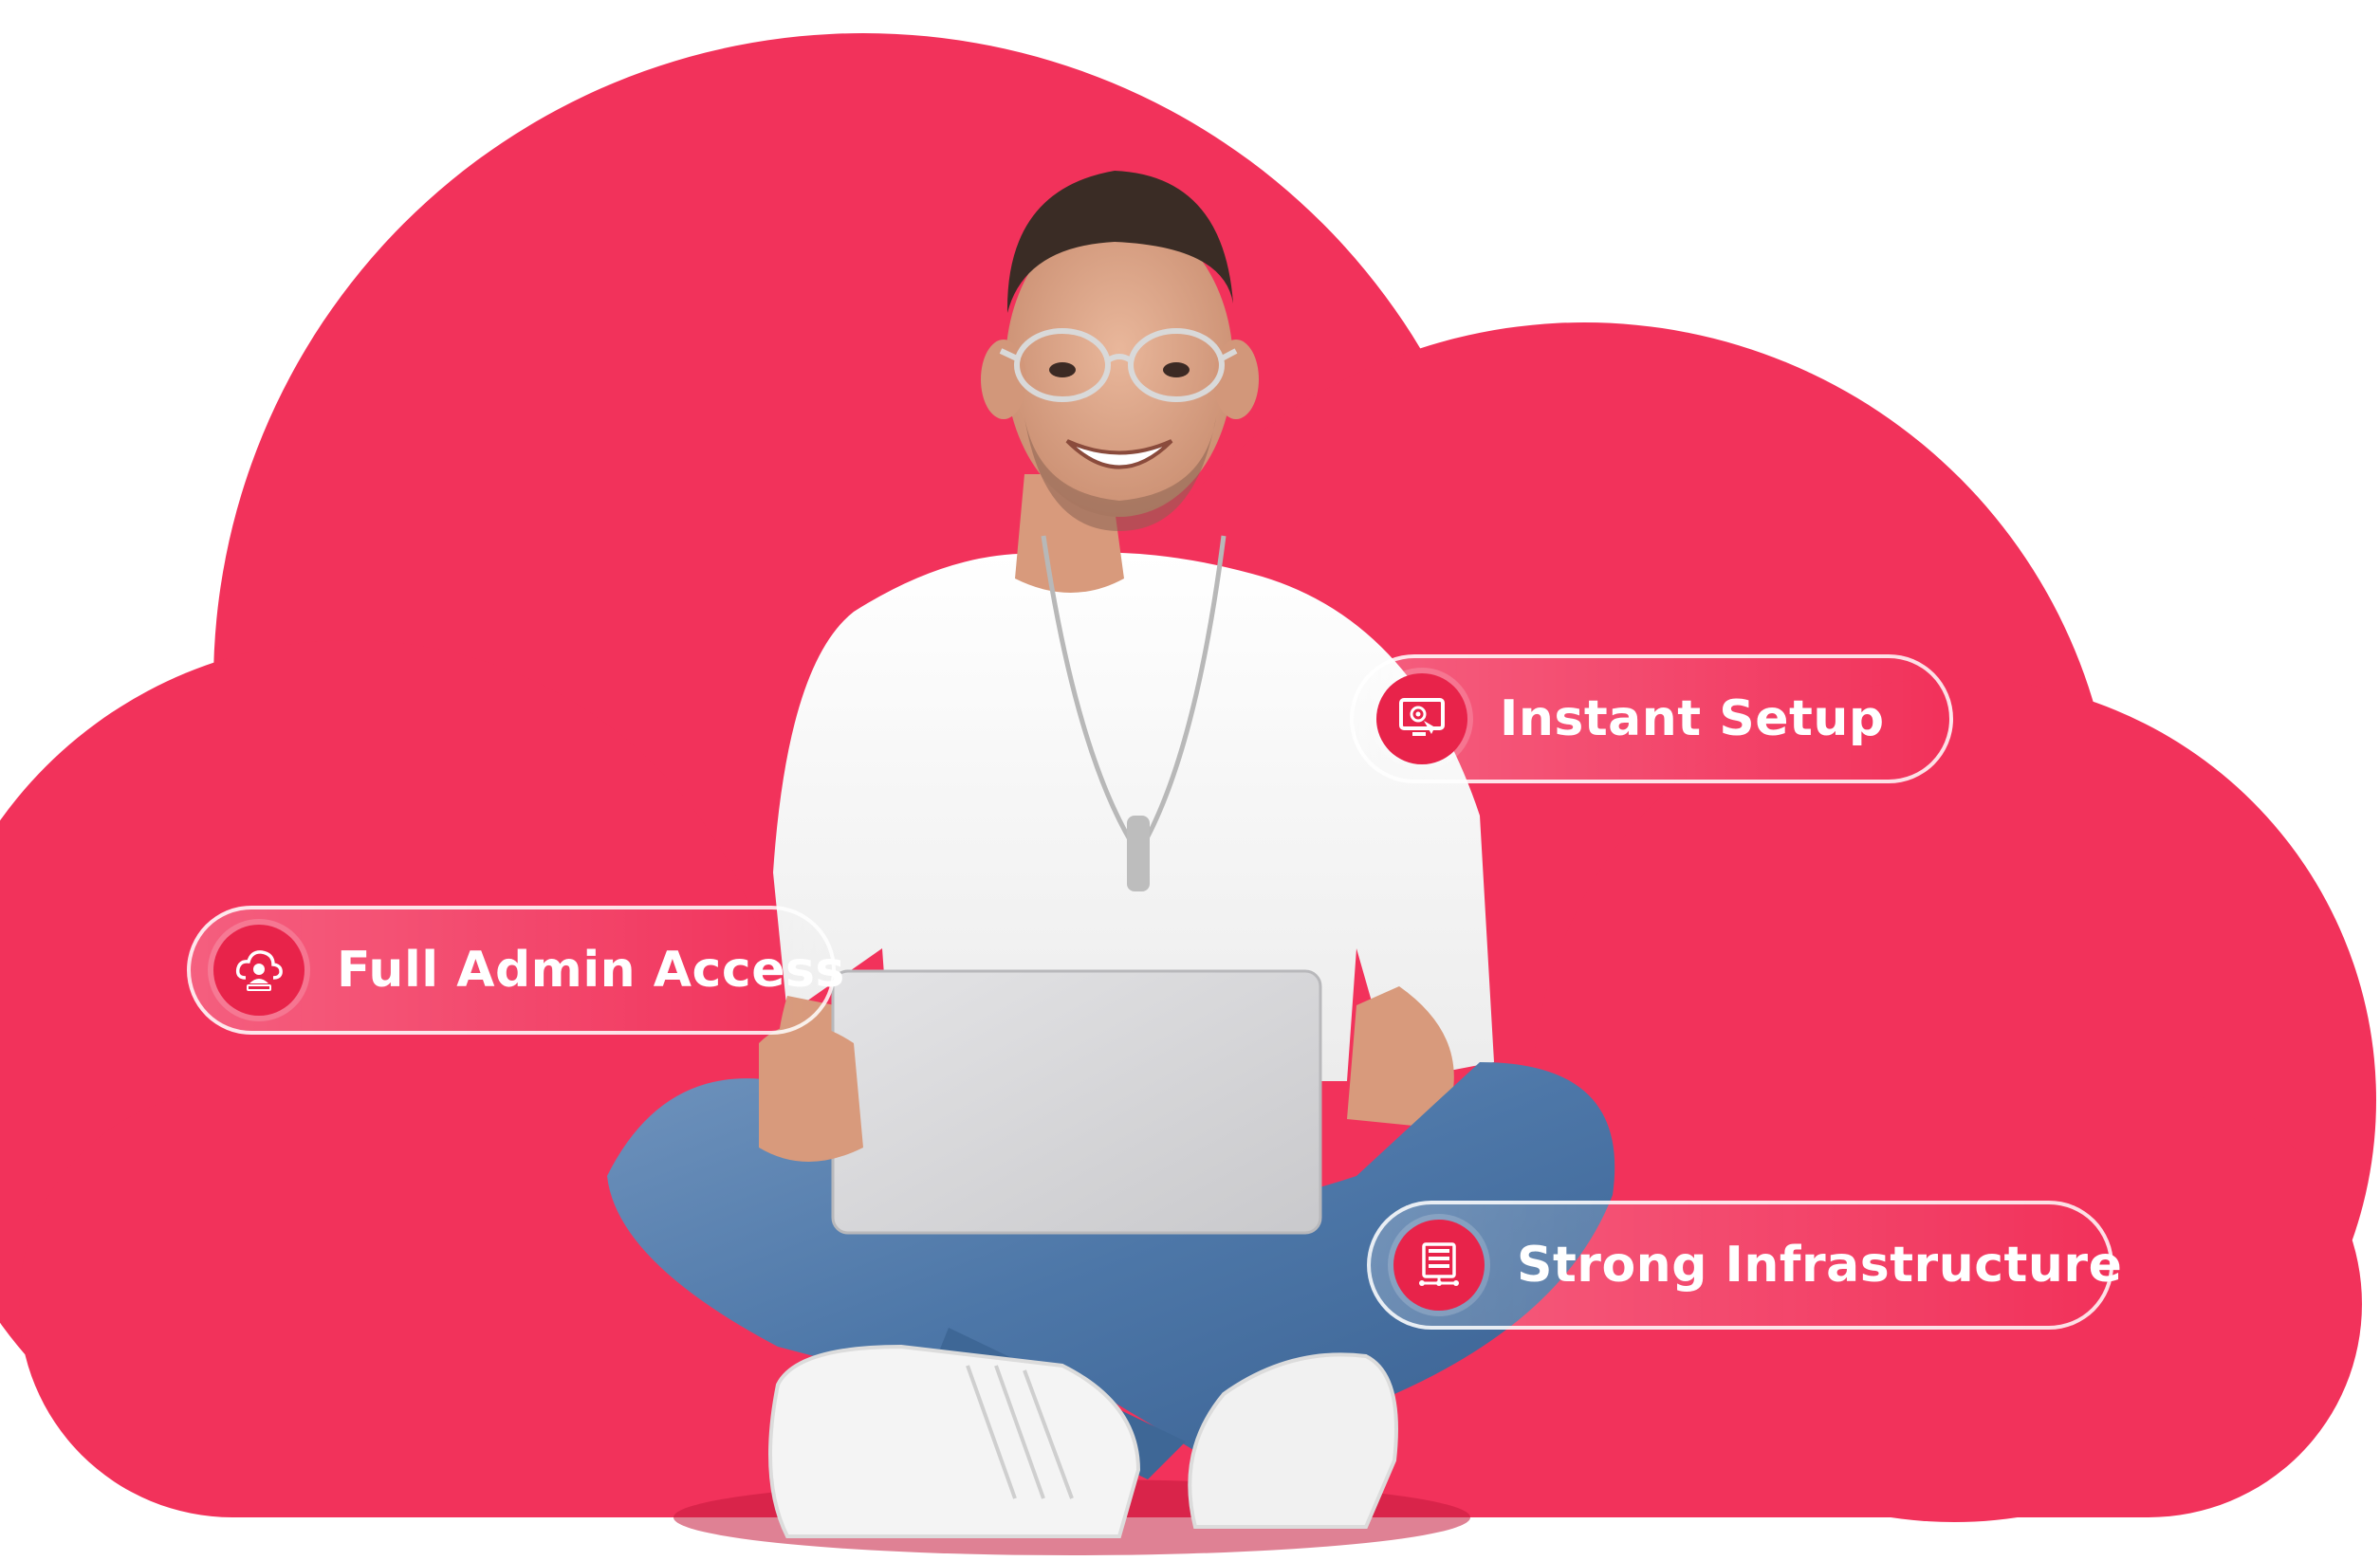 This screenshot has height=1561, width=2380. What do you see at coordinates (1820, 1265) in the screenshot?
I see `feature-label: Strong Infrastructure` at bounding box center [1820, 1265].